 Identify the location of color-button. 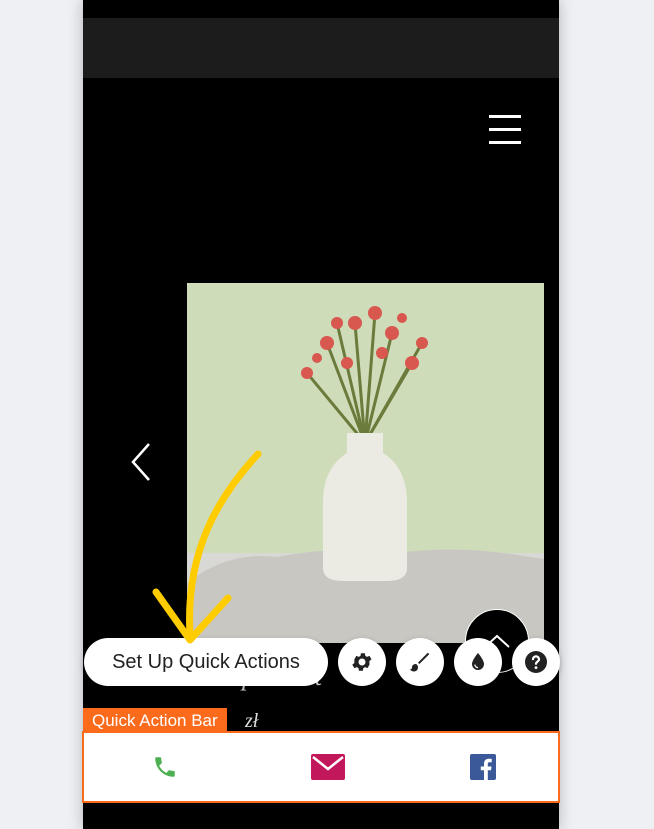
(478, 662).